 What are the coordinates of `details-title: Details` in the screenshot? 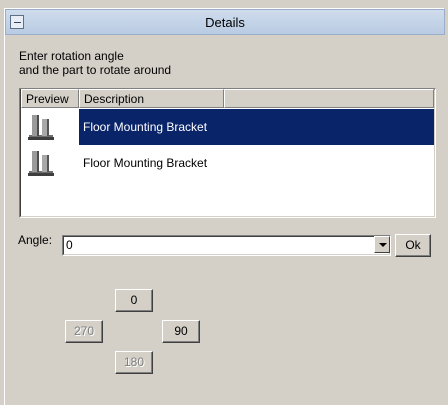 It's located at (225, 22).